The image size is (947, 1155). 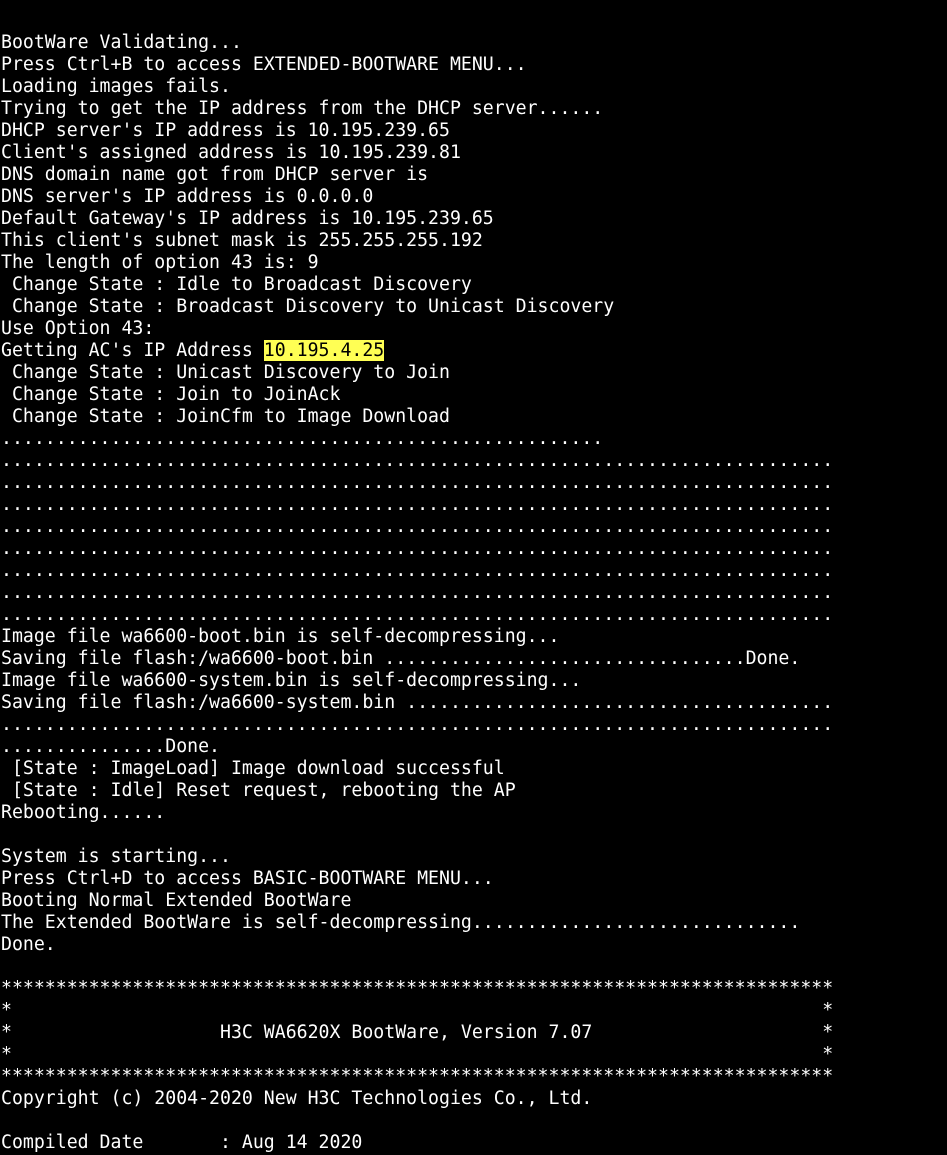 I want to click on terminal-line: Change State : JoinCfm to Image Download, so click(x=473, y=417).